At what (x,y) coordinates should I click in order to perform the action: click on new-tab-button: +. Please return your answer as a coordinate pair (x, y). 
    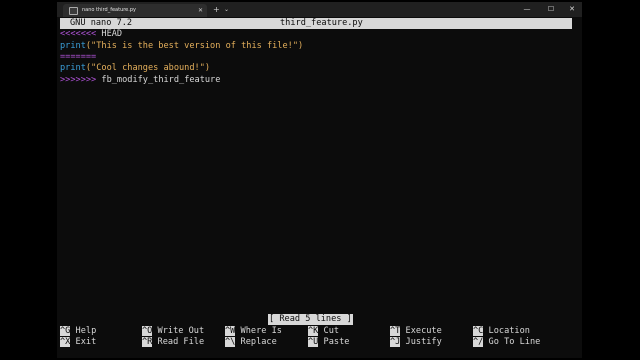
    Looking at the image, I should click on (216, 9).